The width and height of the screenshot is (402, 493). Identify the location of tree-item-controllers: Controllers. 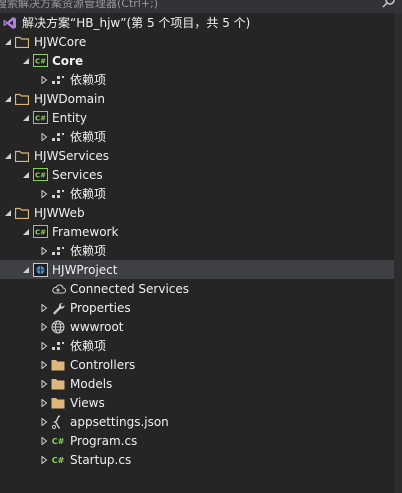
(201, 364).